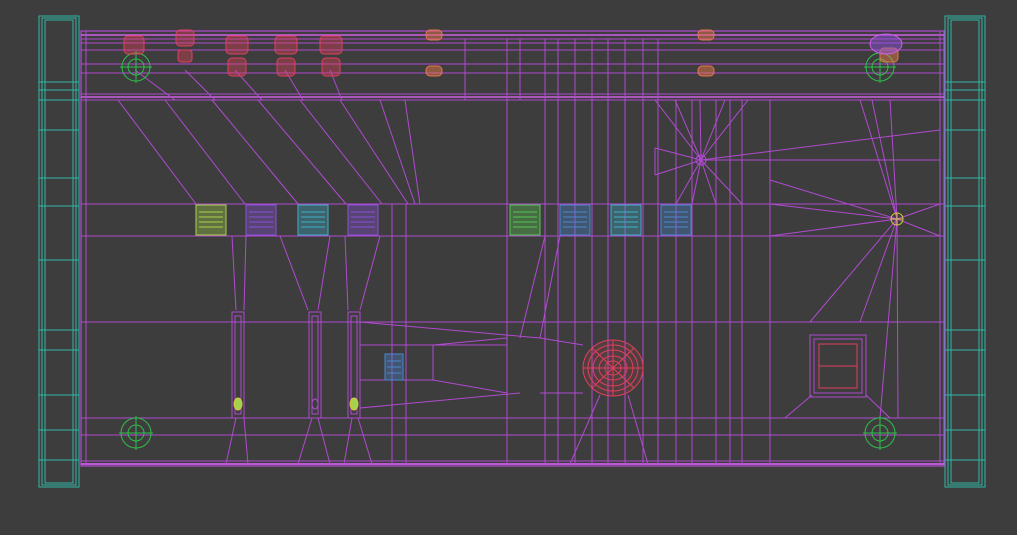 The height and width of the screenshot is (535, 1017). Describe the element at coordinates (965, 251) in the screenshot. I see `right-frame-rail` at that location.